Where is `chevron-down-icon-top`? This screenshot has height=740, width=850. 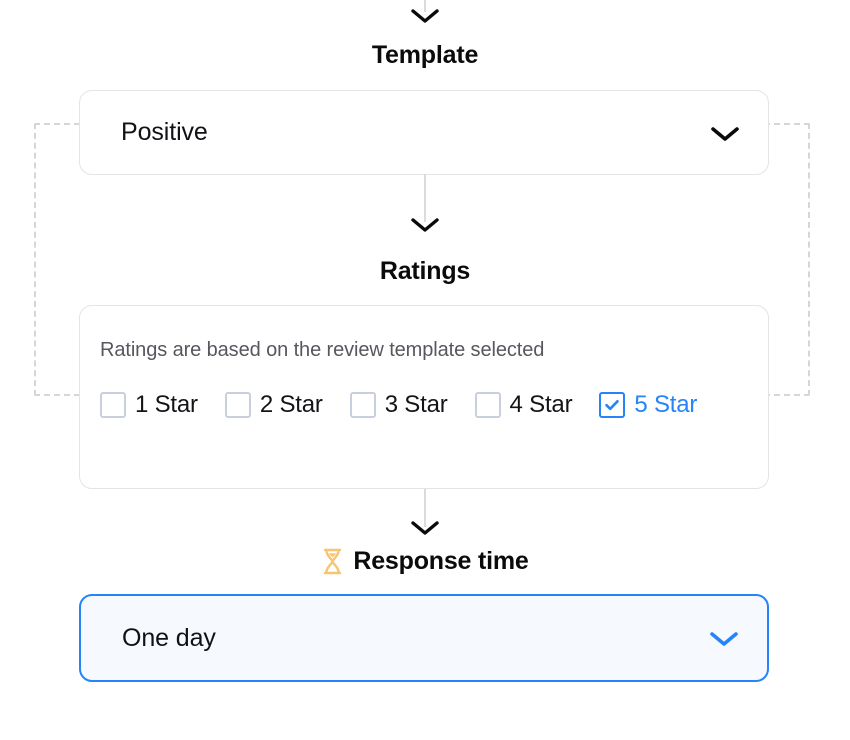
chevron-down-icon-top is located at coordinates (425, 16).